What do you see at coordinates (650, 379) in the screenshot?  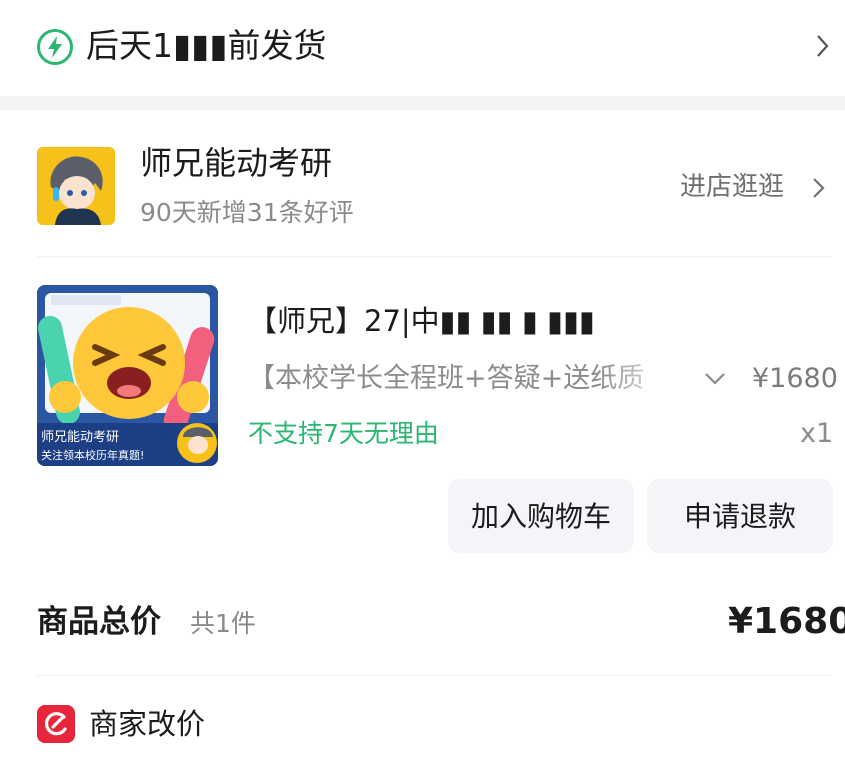 I see `spec-fade` at bounding box center [650, 379].